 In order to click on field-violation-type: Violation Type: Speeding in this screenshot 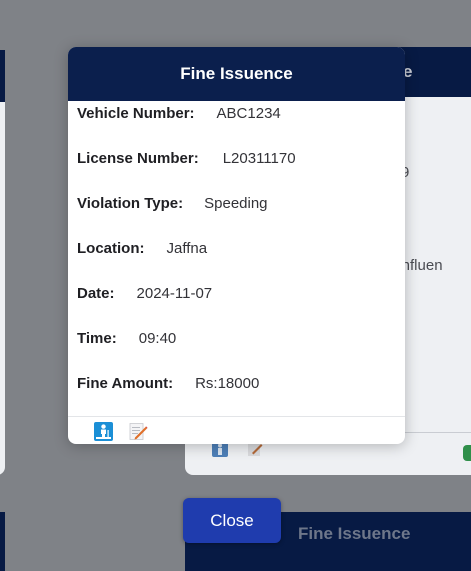, I will do `click(172, 203)`.